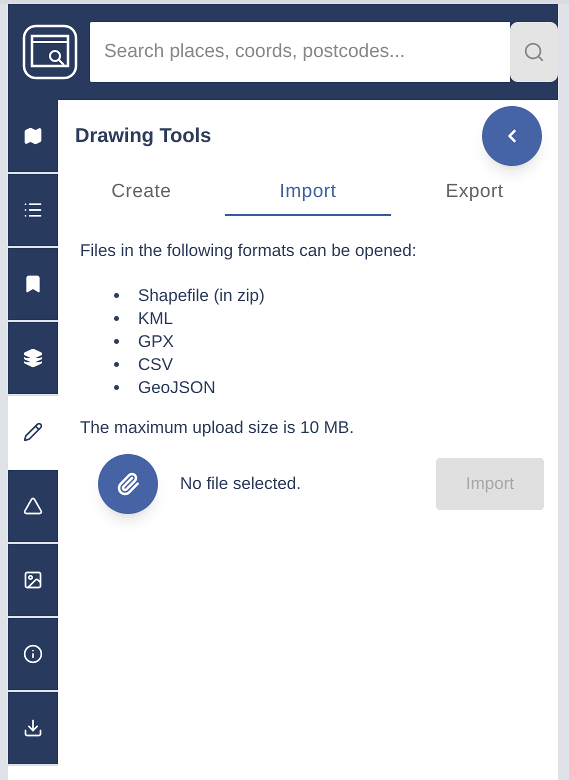  What do you see at coordinates (241, 484) in the screenshot?
I see `file-status: No file selected.` at bounding box center [241, 484].